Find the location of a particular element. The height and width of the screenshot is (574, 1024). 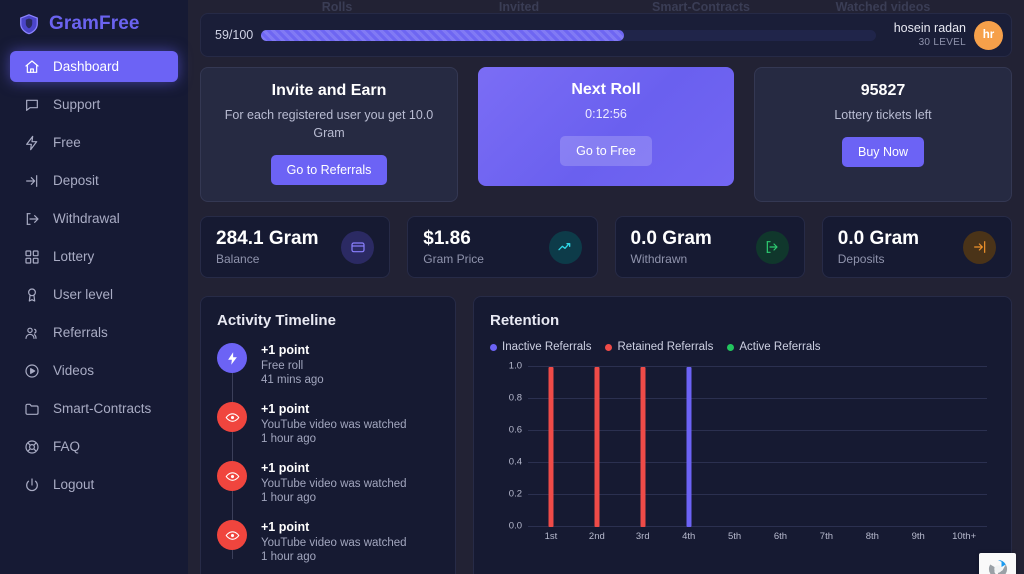

lottery-tickets-count: 95827 is located at coordinates (883, 90).